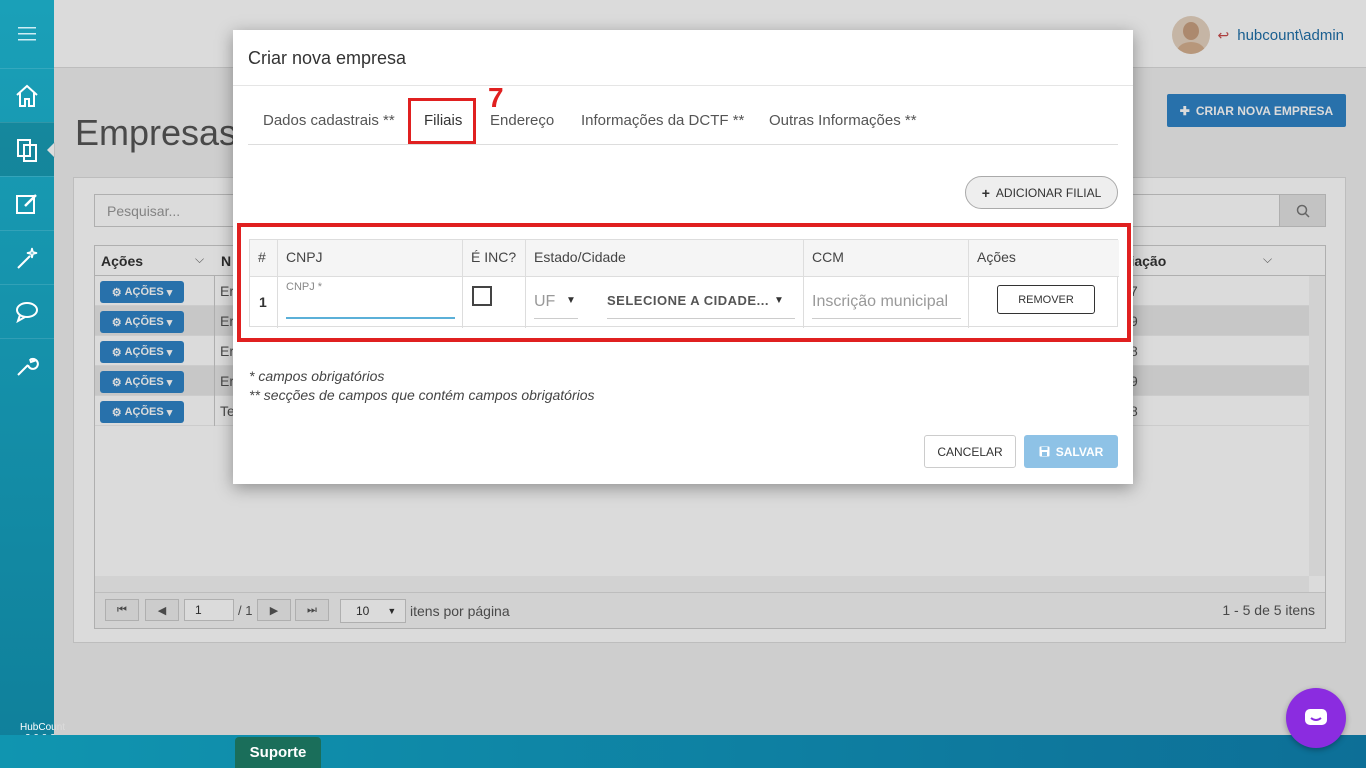  I want to click on tab-outras-informacoes: Outras Informações **, so click(843, 120).